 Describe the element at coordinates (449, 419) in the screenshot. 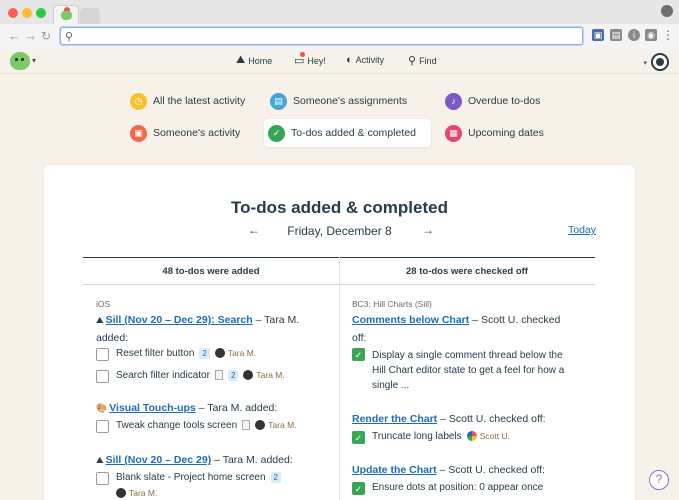

I see `todolist-heading: Render the Chart – Scott U. checked off:` at that location.